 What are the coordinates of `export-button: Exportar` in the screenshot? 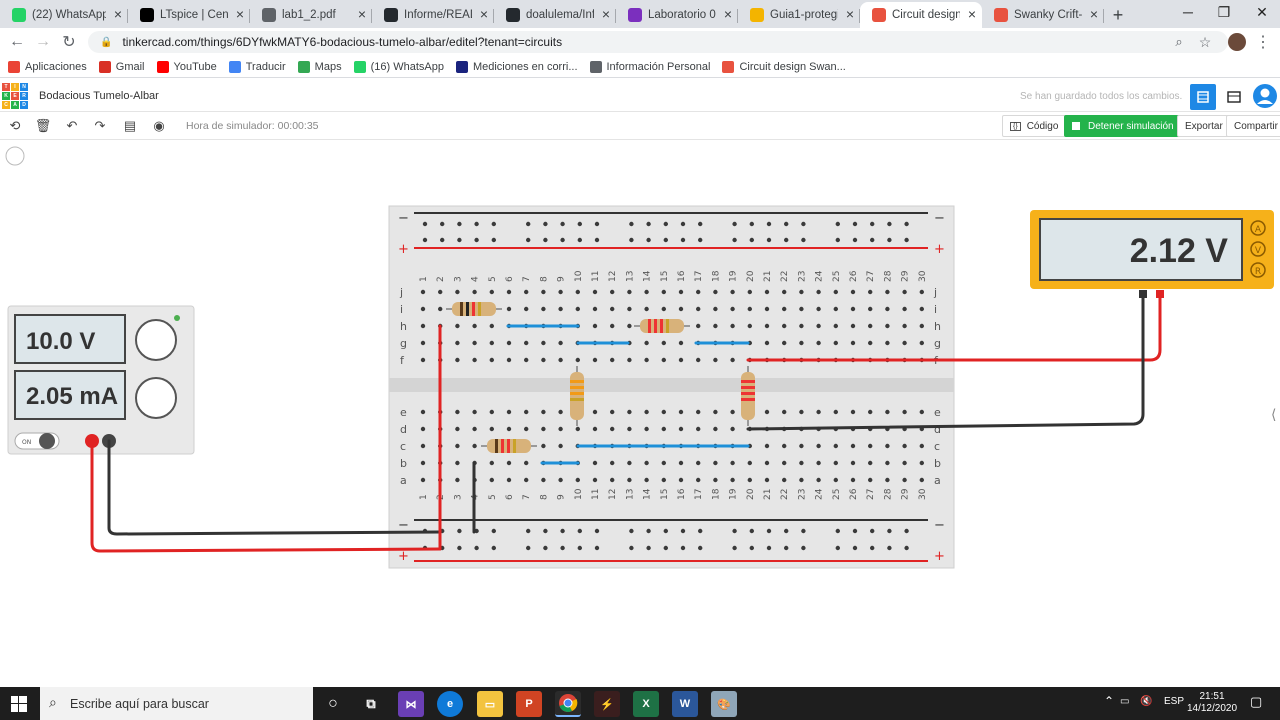 It's located at (1204, 126).